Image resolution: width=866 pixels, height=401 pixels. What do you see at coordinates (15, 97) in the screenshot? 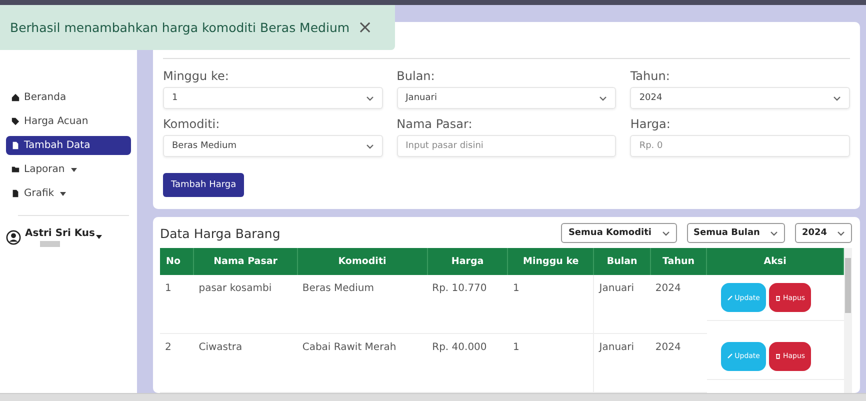
I see `house-icon` at bounding box center [15, 97].